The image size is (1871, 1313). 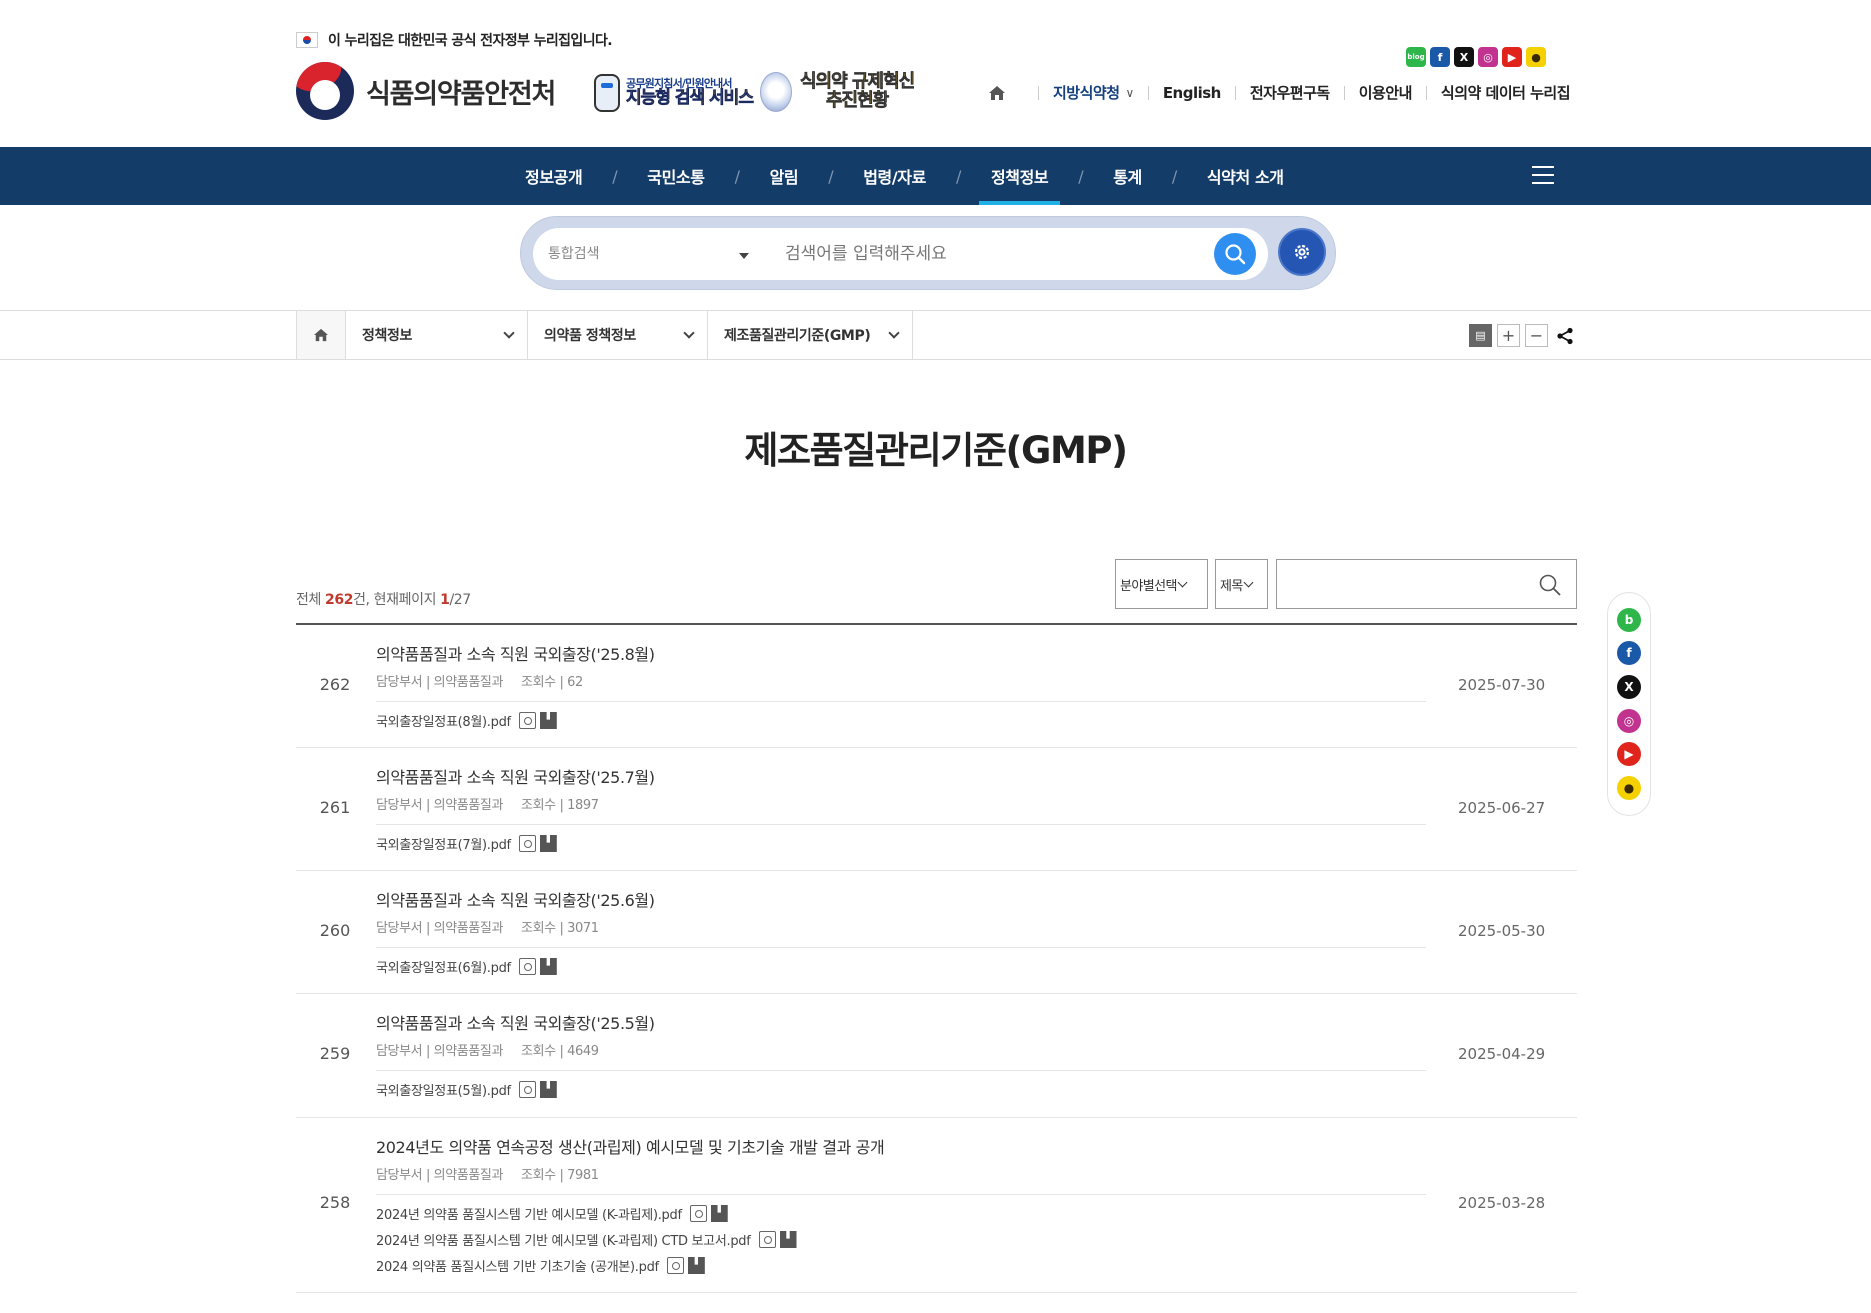 I want to click on post-number: 262, so click(x=335, y=684).